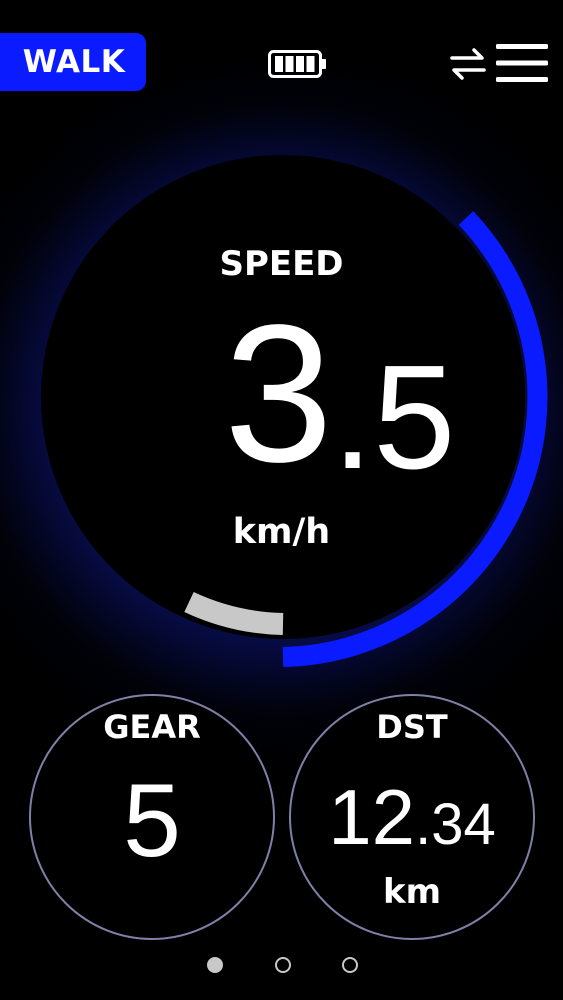 The image size is (563, 1000). I want to click on gear-value: 5, so click(152, 821).